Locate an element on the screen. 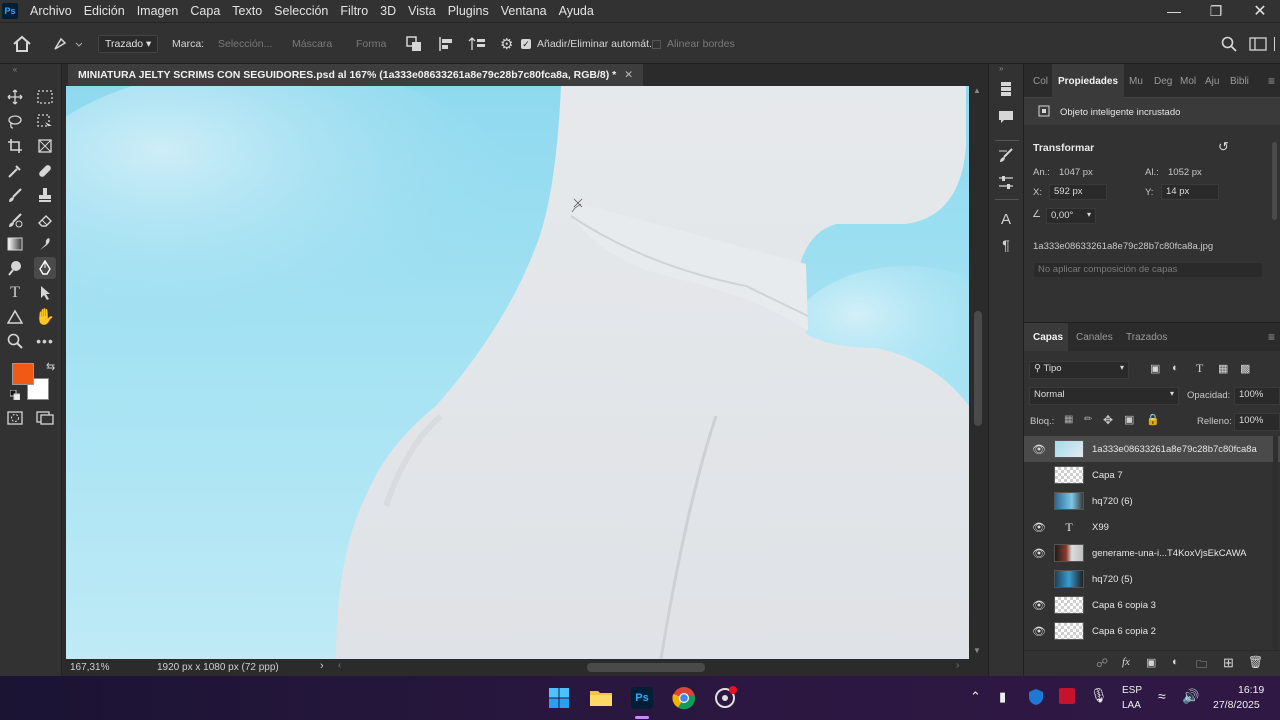  trash-icon: 🗑 is located at coordinates (1255, 662).